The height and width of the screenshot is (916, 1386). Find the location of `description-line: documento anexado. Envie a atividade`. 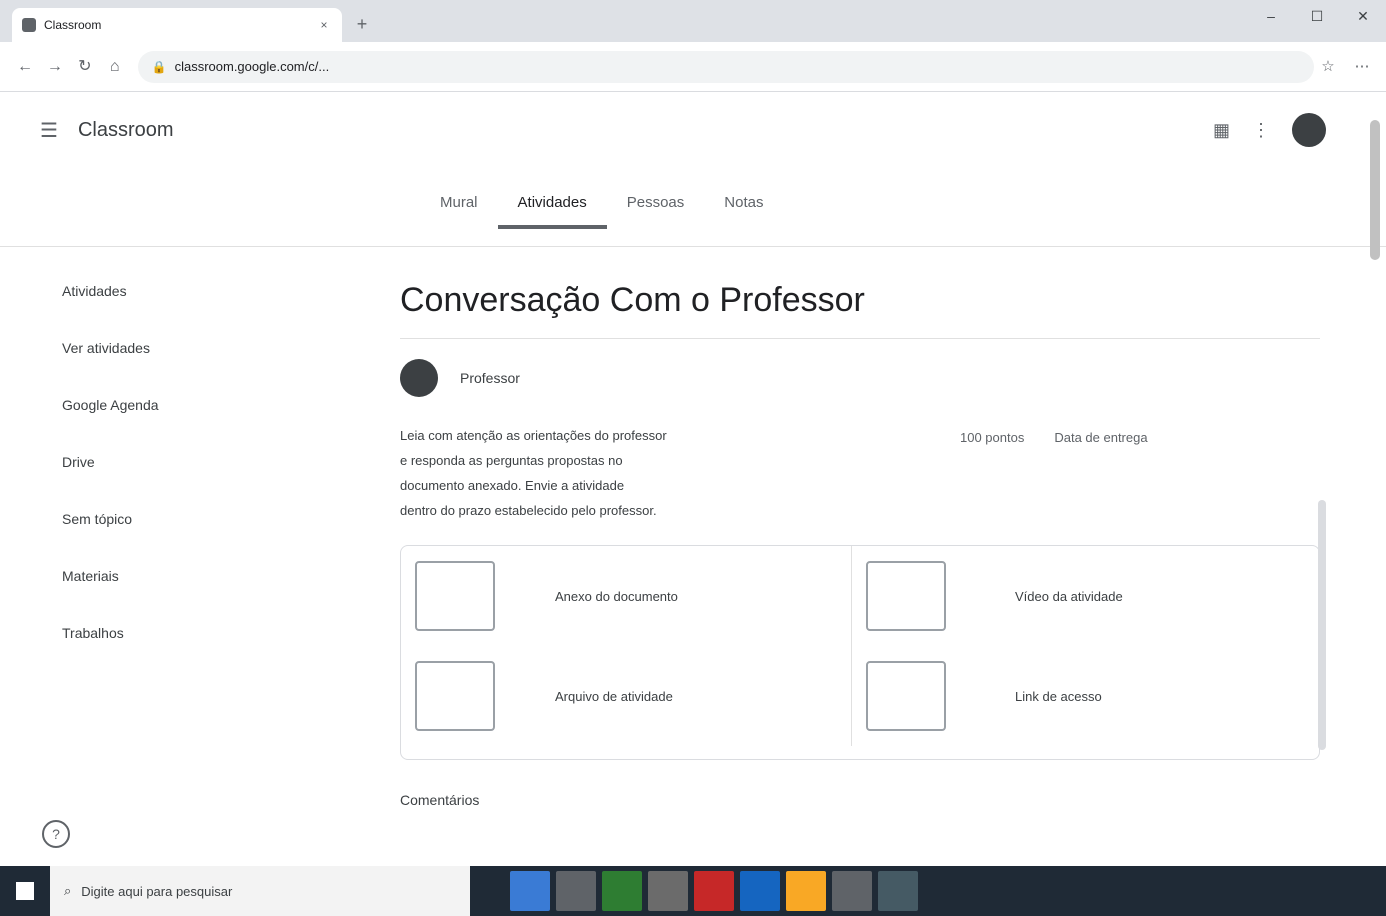

description-line: documento anexado. Envie a atividade is located at coordinates (512, 485).